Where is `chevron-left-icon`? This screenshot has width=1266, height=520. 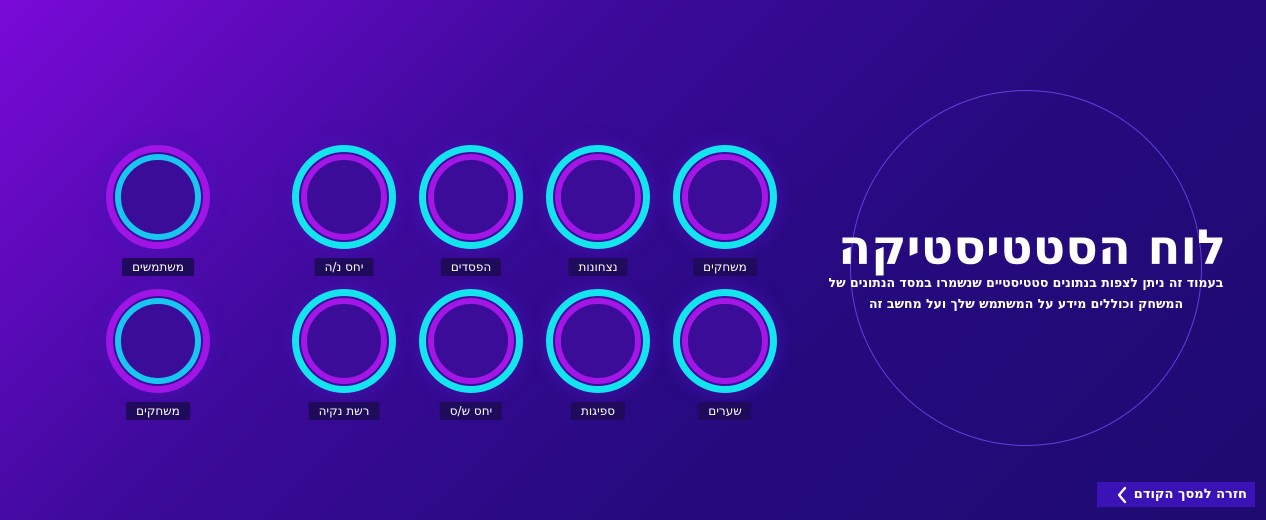
chevron-left-icon is located at coordinates (1121, 494).